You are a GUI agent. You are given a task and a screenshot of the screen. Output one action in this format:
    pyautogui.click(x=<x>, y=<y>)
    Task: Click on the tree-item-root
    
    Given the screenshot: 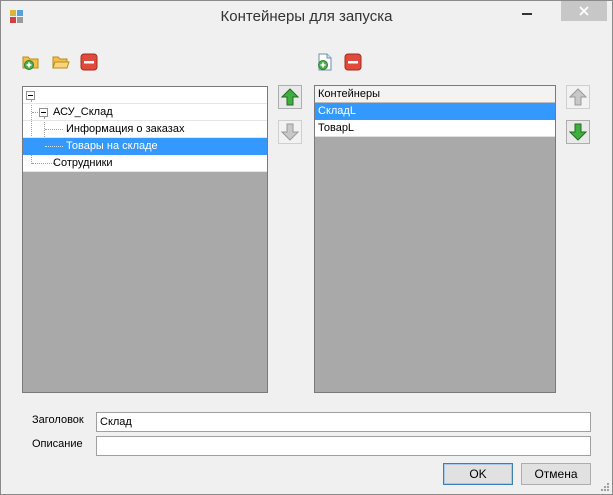 What is the action you would take?
    pyautogui.click(x=145, y=95)
    